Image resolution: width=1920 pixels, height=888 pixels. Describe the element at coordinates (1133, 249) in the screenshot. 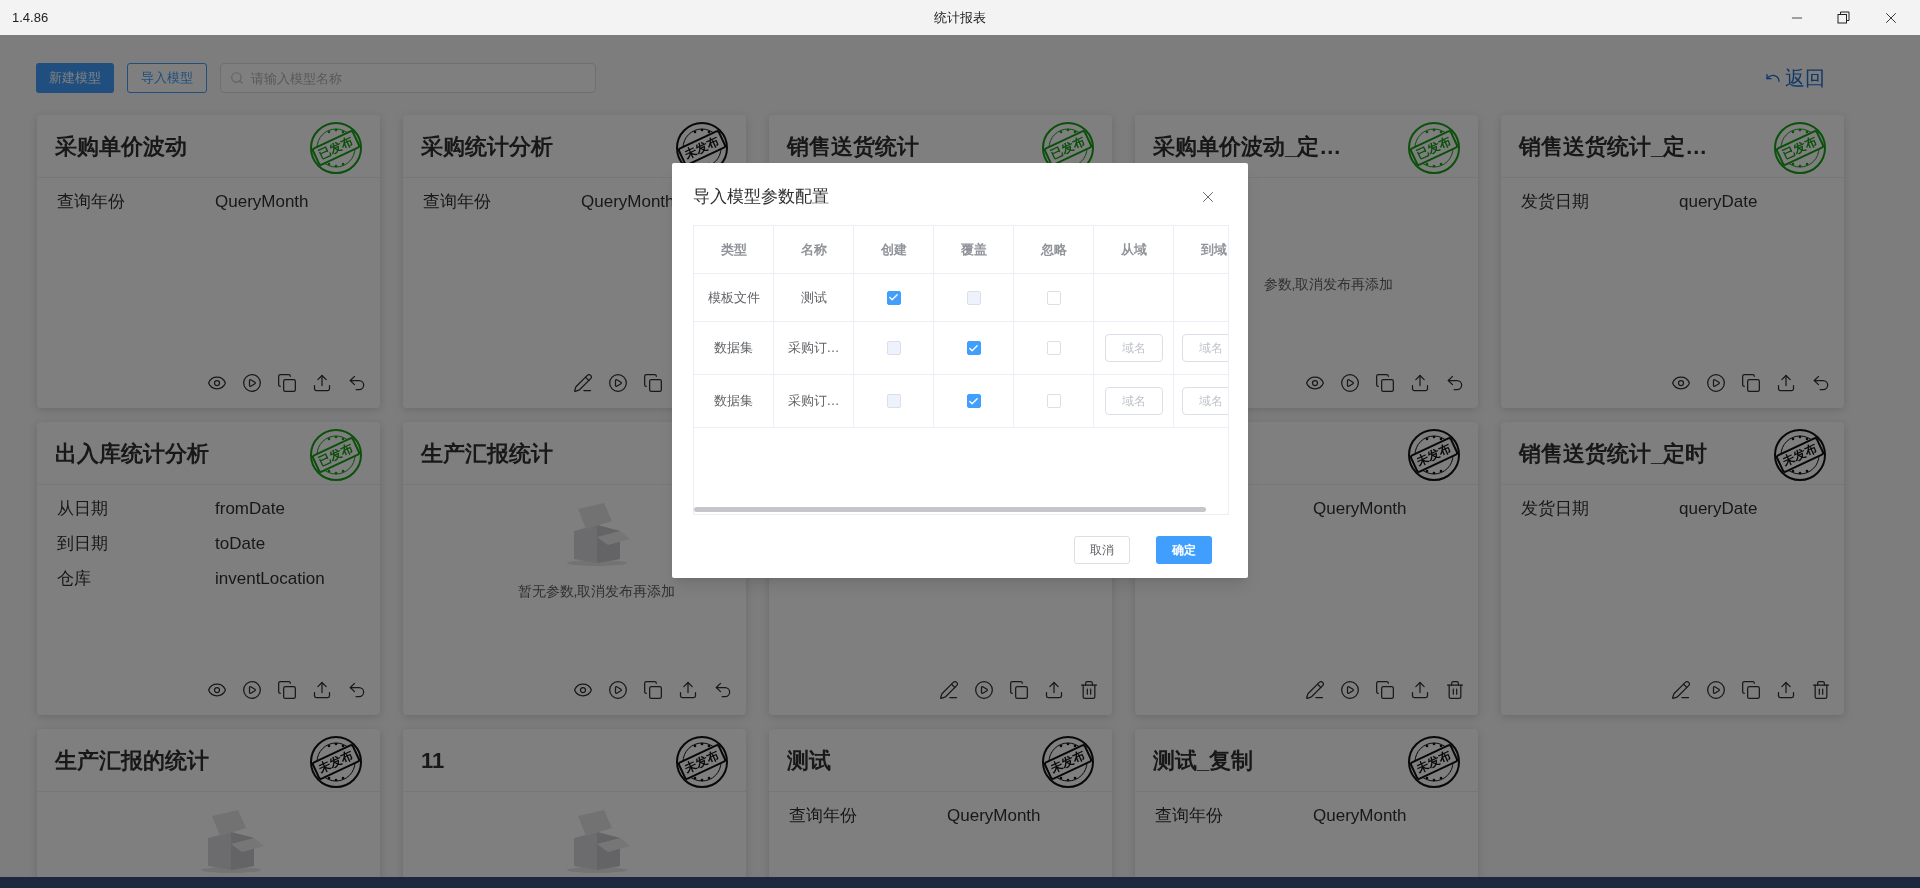

I see `column-header: 从域` at that location.